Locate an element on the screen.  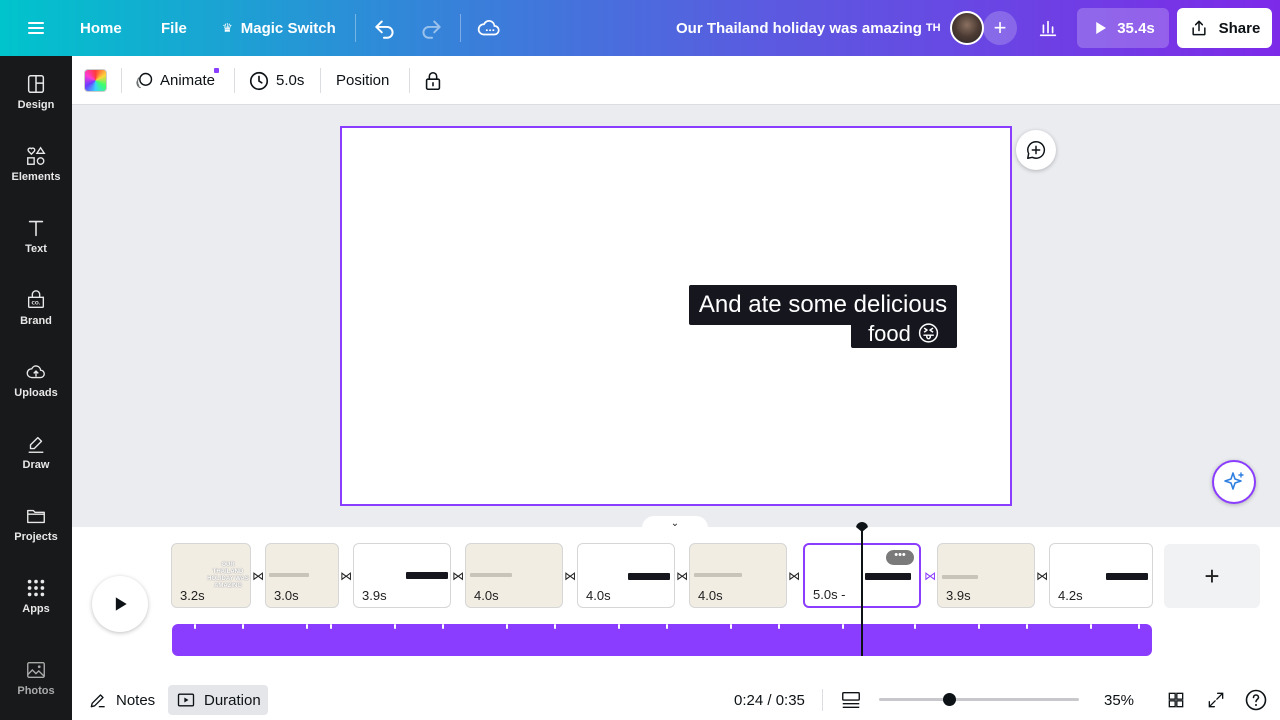
clock-icon is located at coordinates (259, 80).